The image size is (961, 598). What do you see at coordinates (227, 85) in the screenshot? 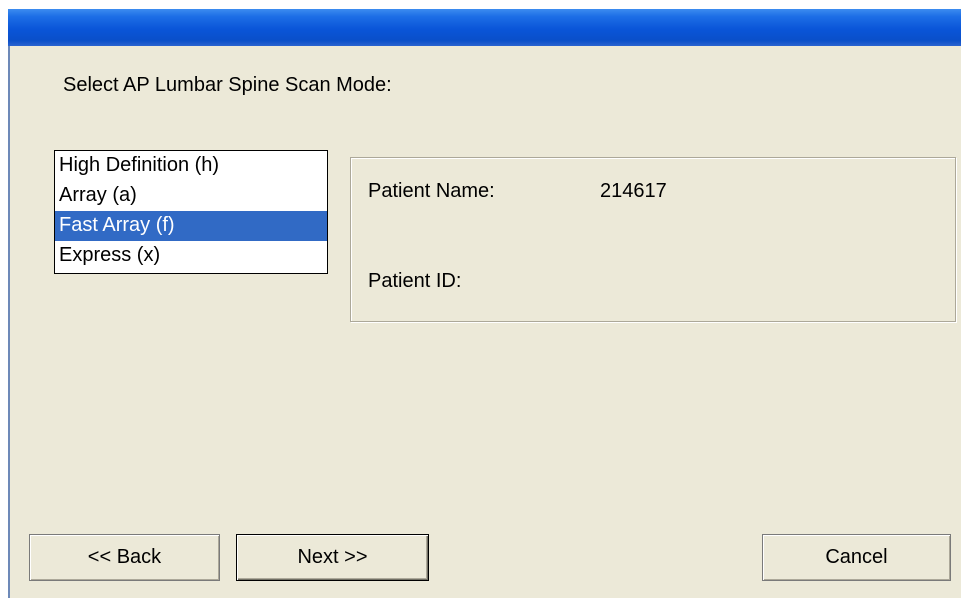
I see `scan-mode-prompt: Select AP Lumbar Spine Scan Mode:` at bounding box center [227, 85].